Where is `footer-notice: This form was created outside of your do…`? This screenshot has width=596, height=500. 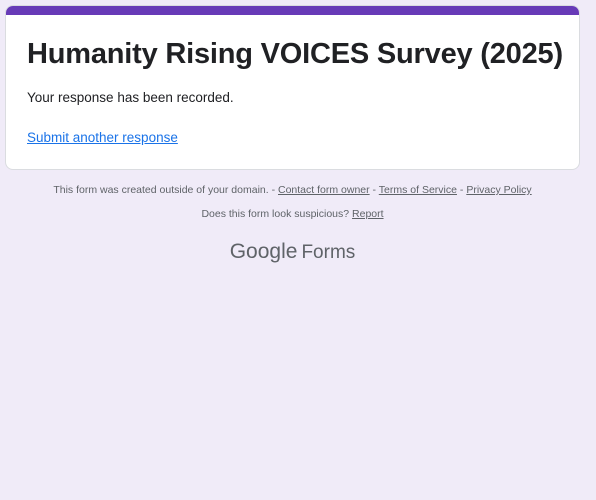
footer-notice: This form was created outside of your do… is located at coordinates (292, 190).